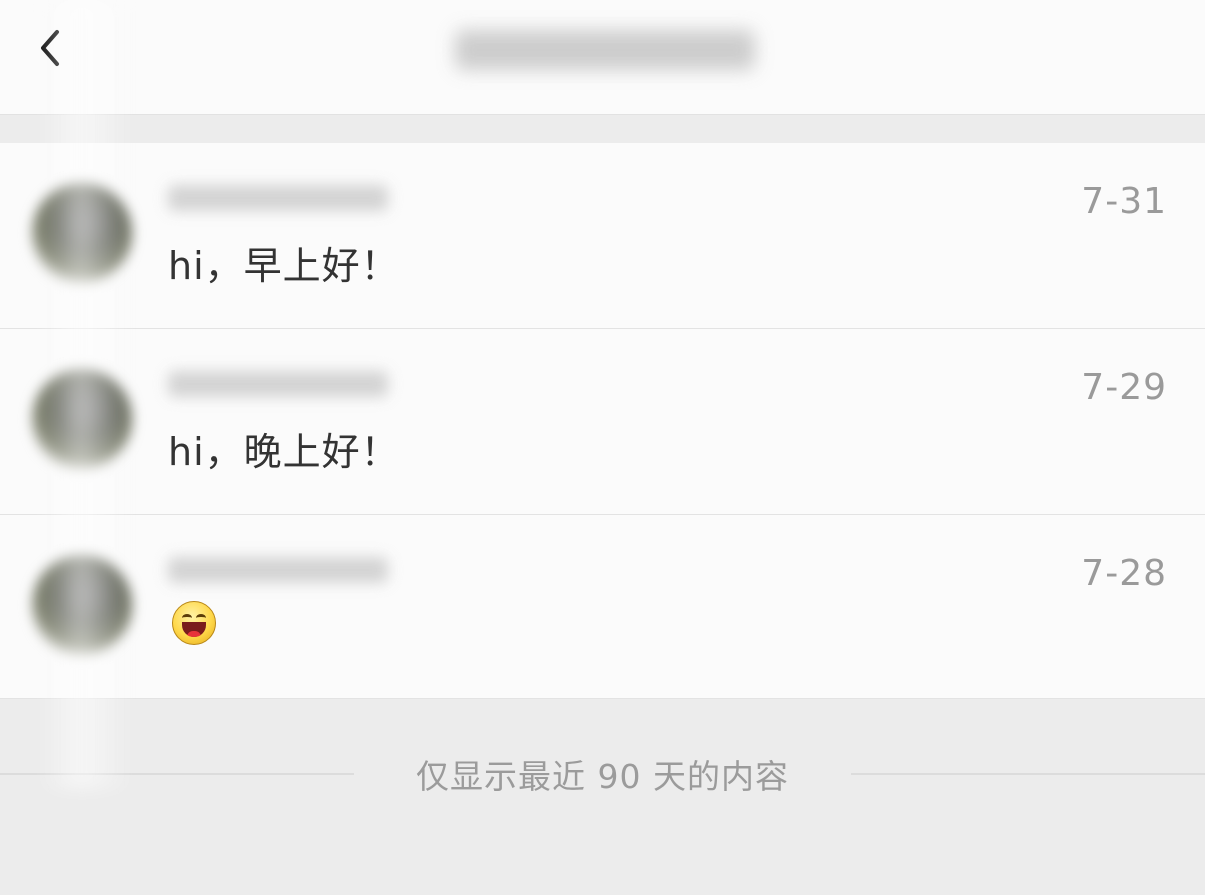  I want to click on header-gap, so click(602, 129).